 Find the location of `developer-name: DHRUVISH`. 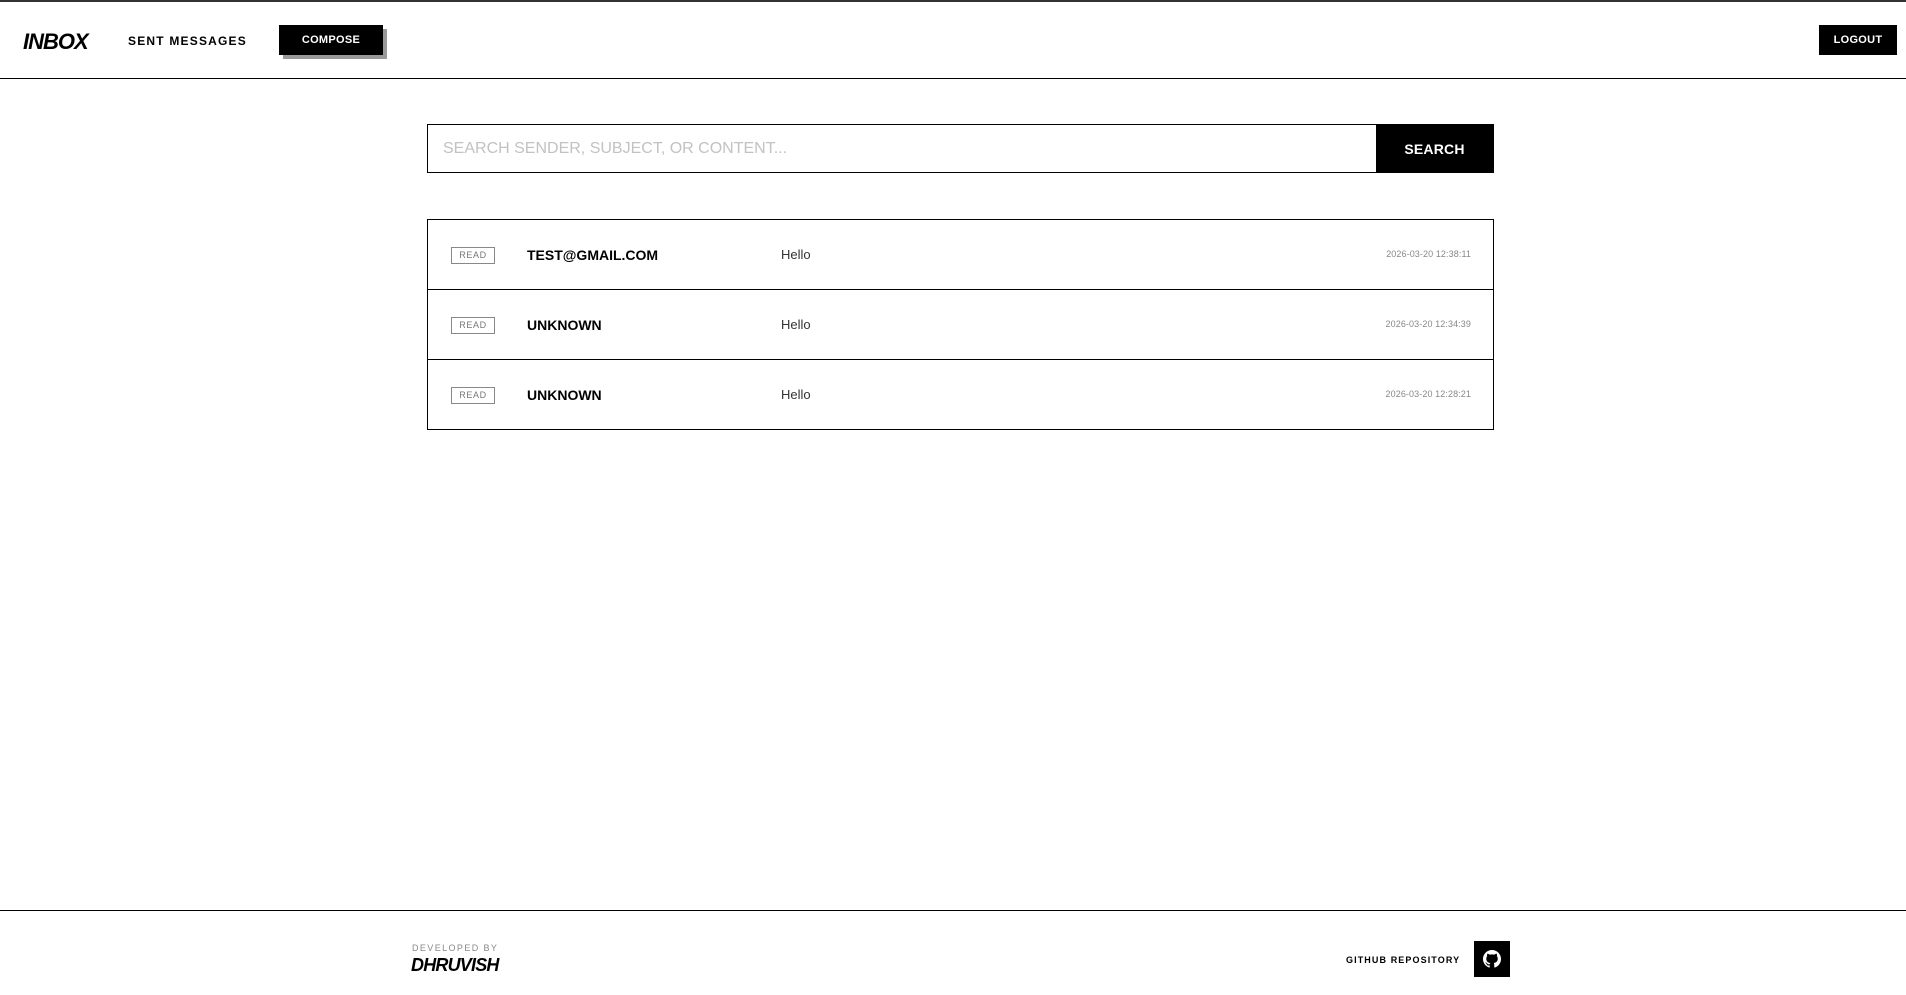

developer-name: DHRUVISH is located at coordinates (455, 965).